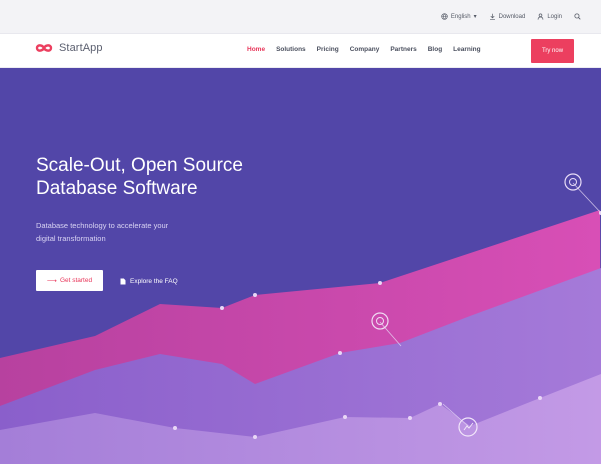 The image size is (601, 464). What do you see at coordinates (444, 16) in the screenshot?
I see `globe-icon` at bounding box center [444, 16].